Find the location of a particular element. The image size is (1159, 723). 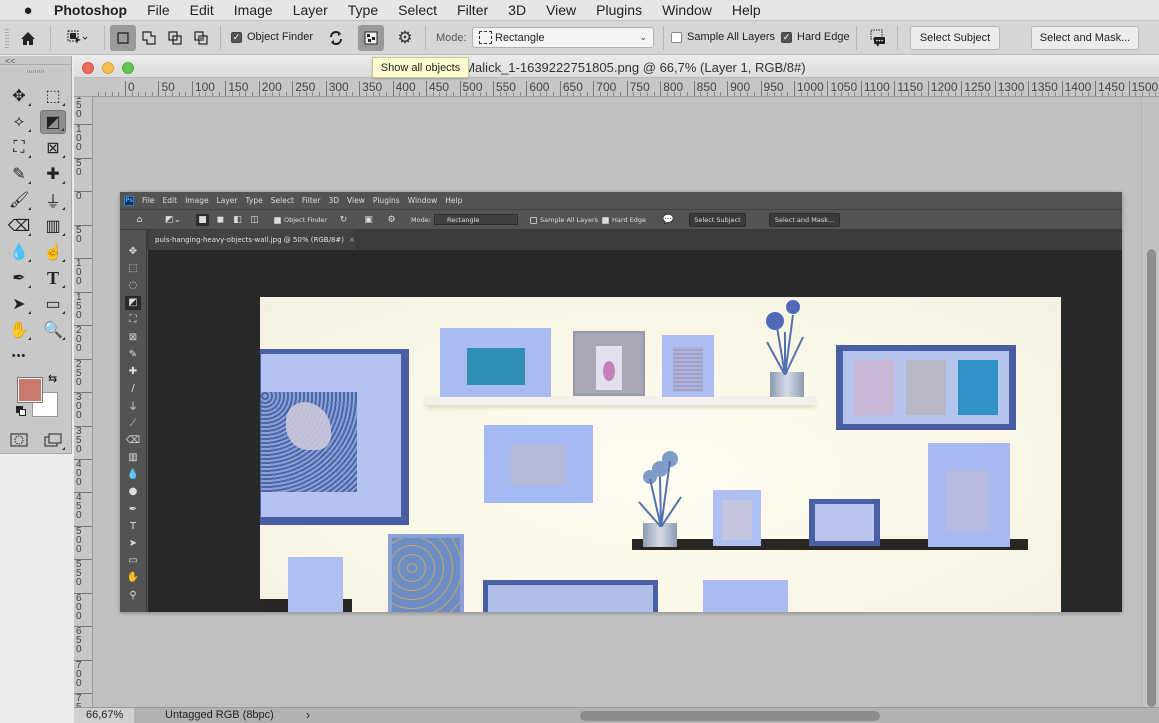

menu-view: View is located at coordinates (561, 10).